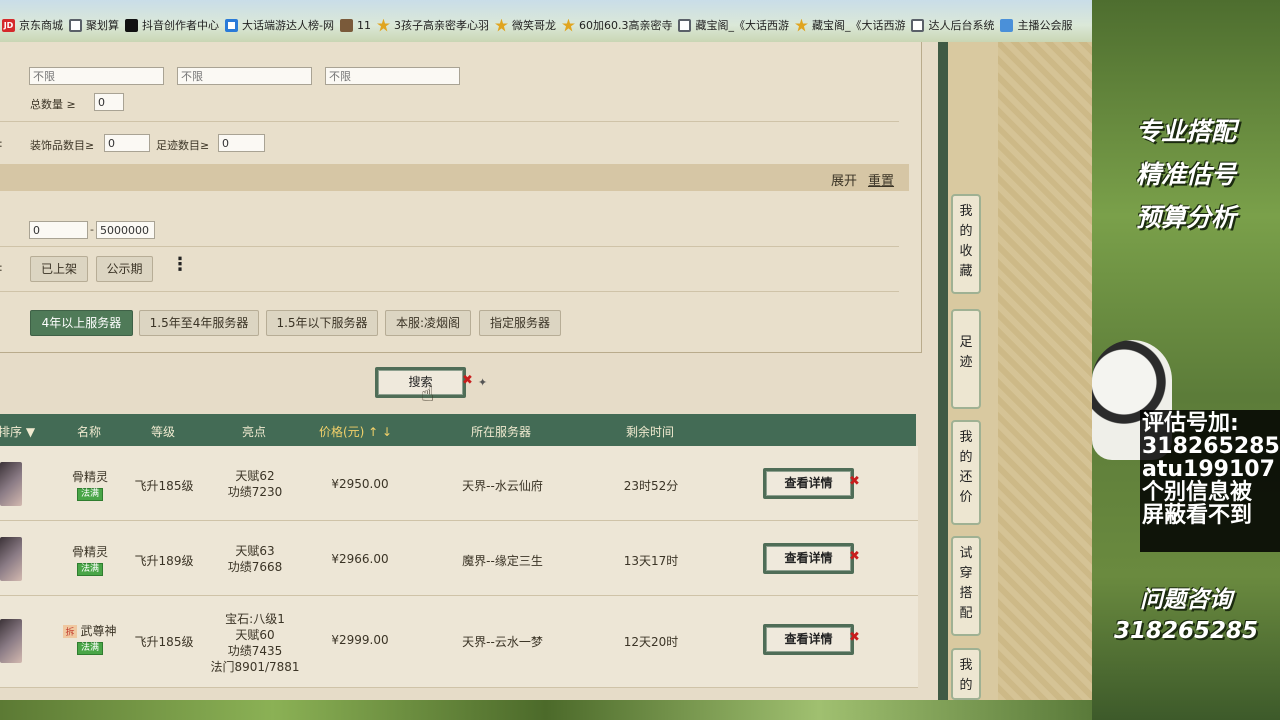 The image size is (1280, 720). What do you see at coordinates (428, 394) in the screenshot?
I see `pointer-cursor-icon: ☝` at bounding box center [428, 394].